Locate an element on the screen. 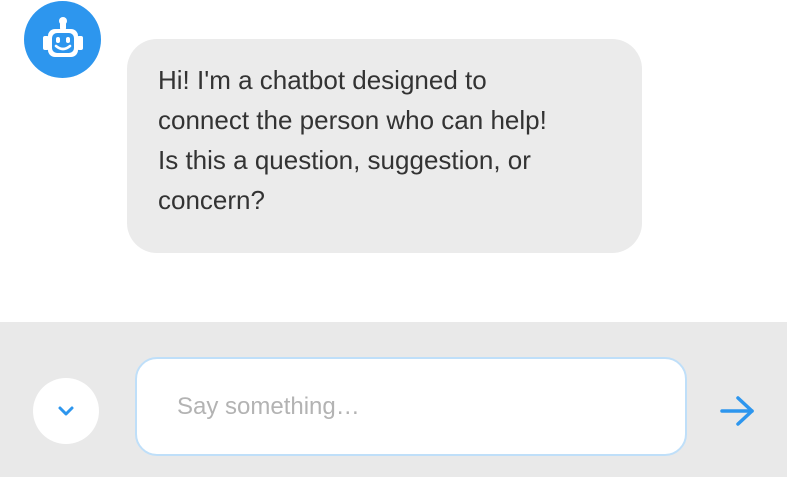  scroll-down-button is located at coordinates (66, 411).